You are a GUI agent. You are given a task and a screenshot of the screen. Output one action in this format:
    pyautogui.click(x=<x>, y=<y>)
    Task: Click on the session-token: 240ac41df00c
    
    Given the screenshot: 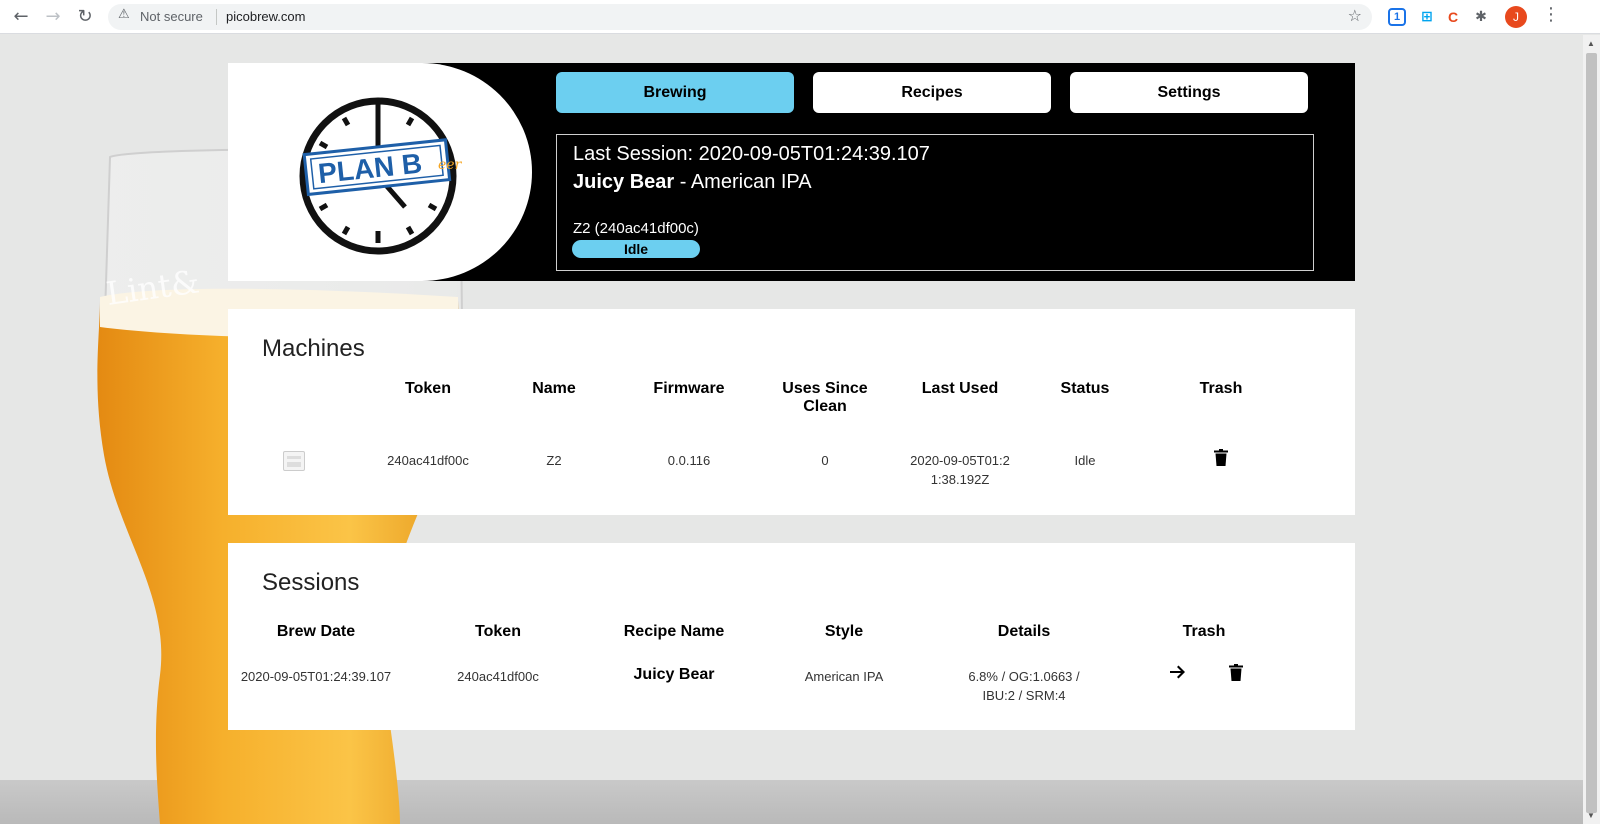 What is the action you would take?
    pyautogui.click(x=498, y=676)
    